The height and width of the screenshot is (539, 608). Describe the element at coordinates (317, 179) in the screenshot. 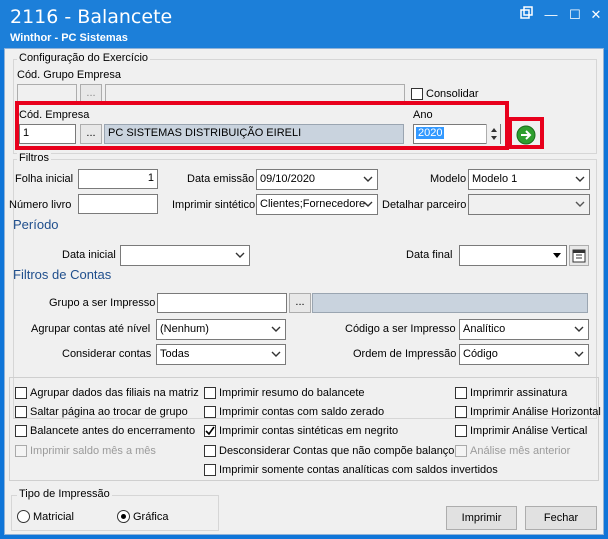

I see `data-emissao-select: 09/10/2020` at that location.